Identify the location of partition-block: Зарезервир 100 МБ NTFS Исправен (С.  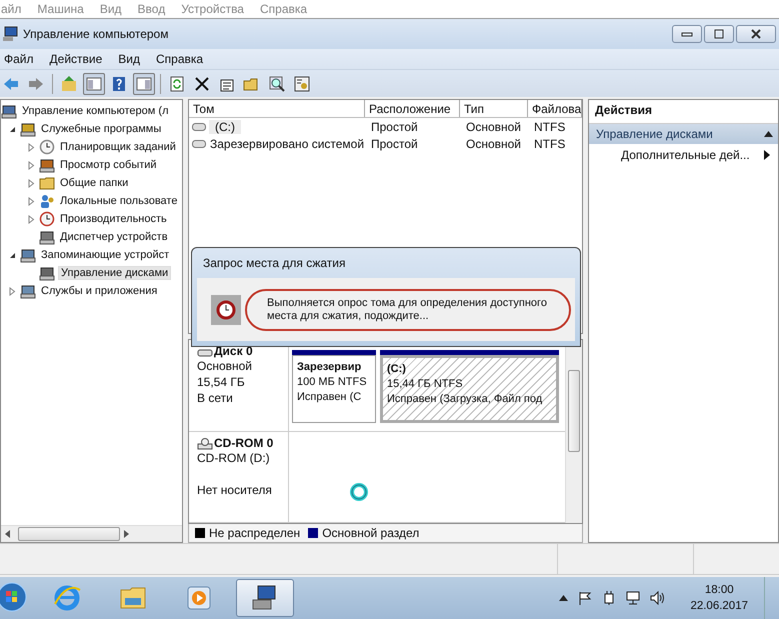
(334, 389).